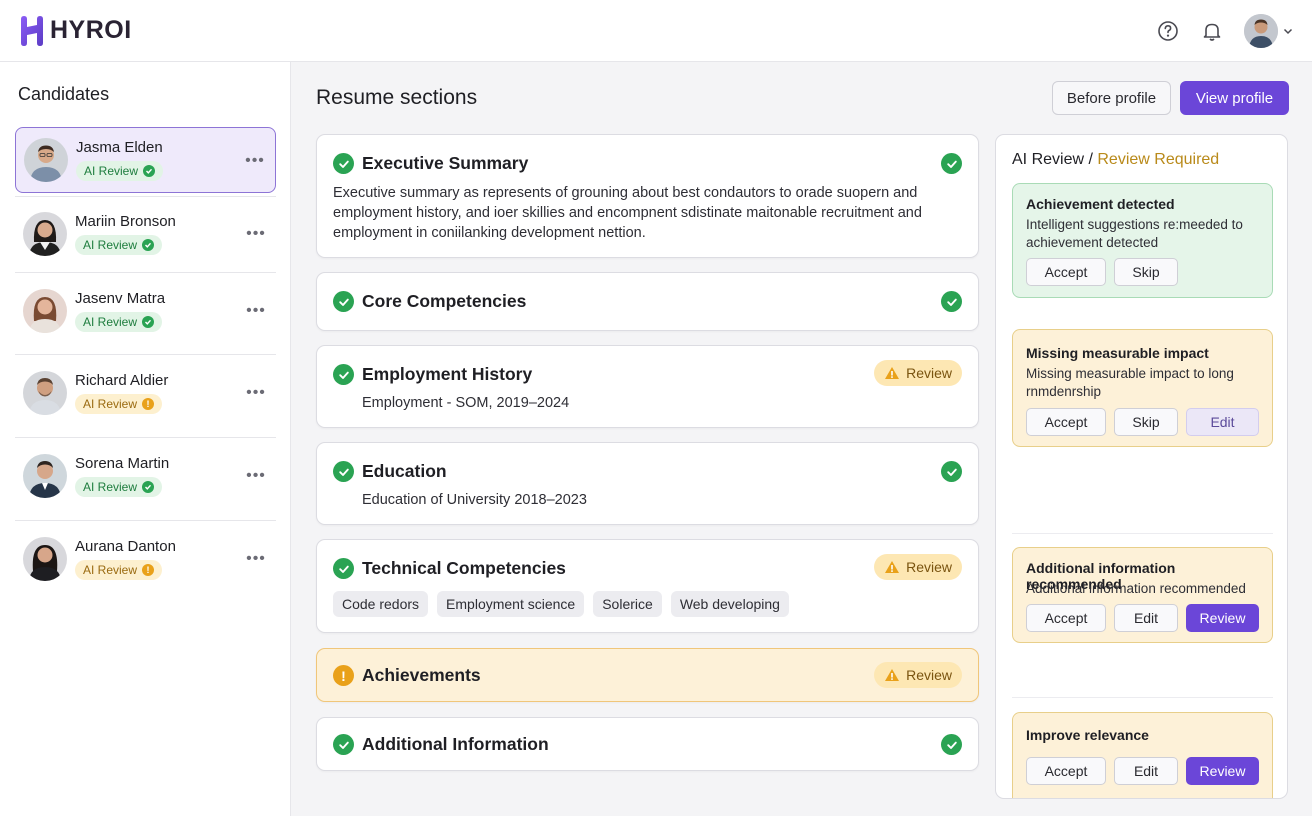 This screenshot has width=1312, height=816. What do you see at coordinates (627, 604) in the screenshot?
I see `skill-chip: Solerice` at bounding box center [627, 604].